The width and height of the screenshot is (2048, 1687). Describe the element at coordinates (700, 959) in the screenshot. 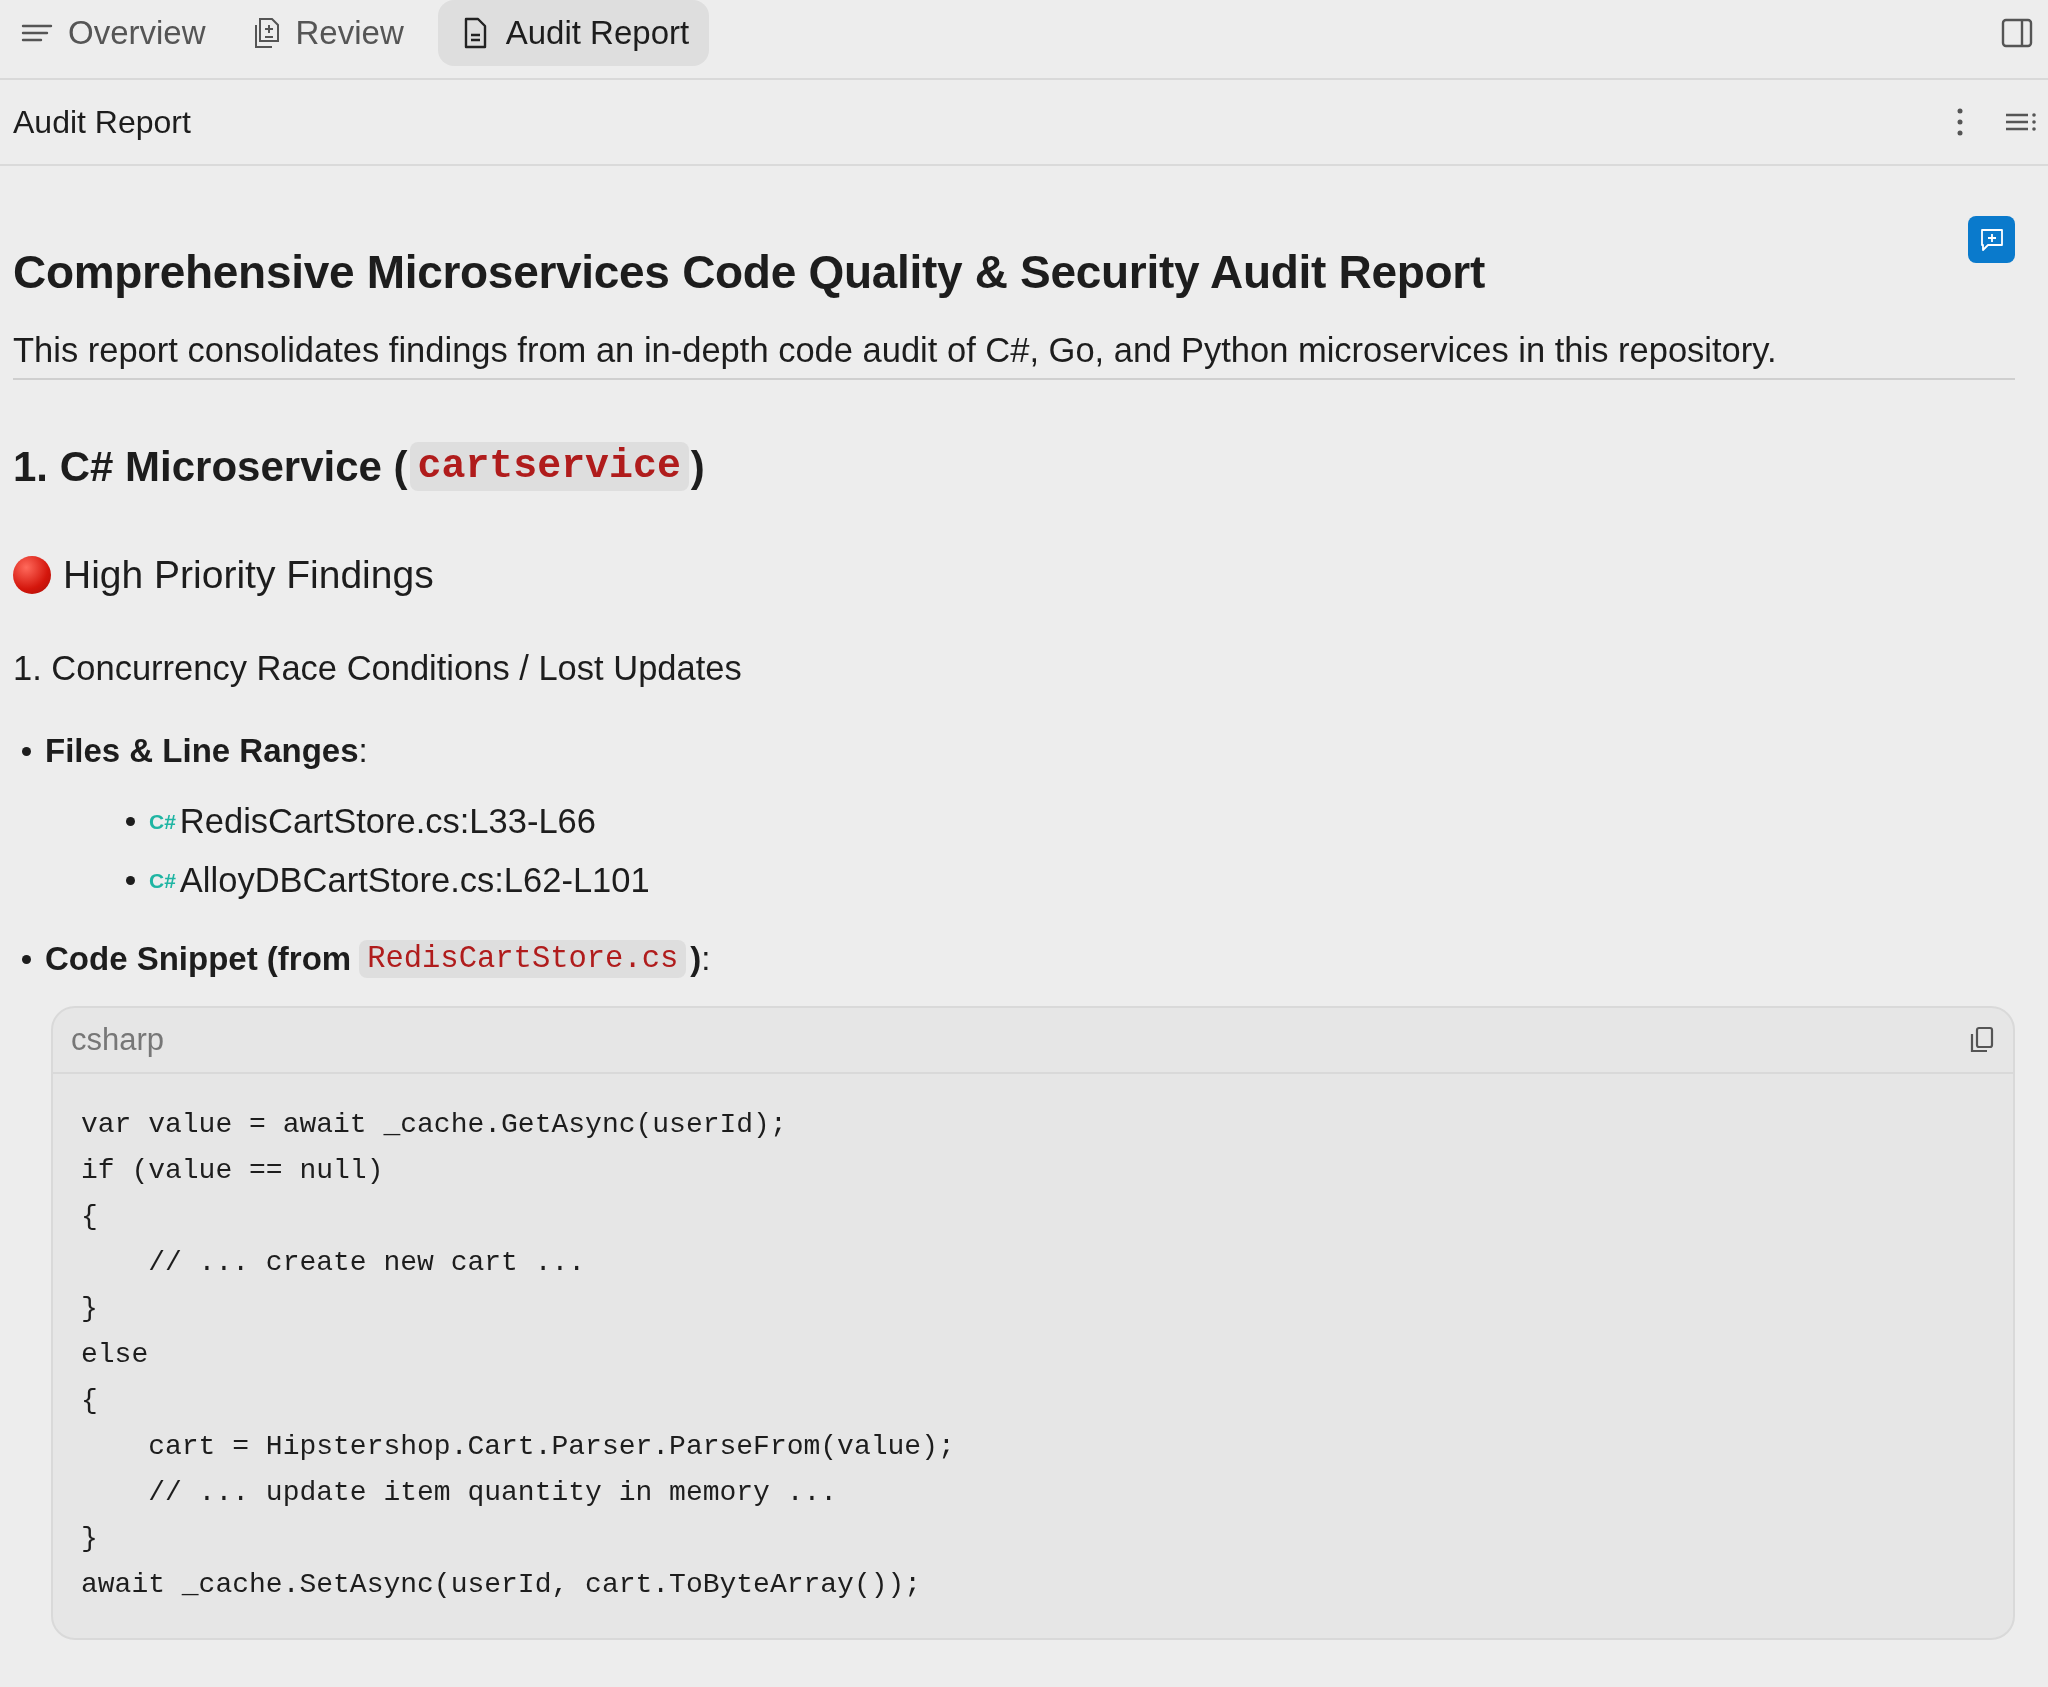

I see `snippet-label: ):` at that location.